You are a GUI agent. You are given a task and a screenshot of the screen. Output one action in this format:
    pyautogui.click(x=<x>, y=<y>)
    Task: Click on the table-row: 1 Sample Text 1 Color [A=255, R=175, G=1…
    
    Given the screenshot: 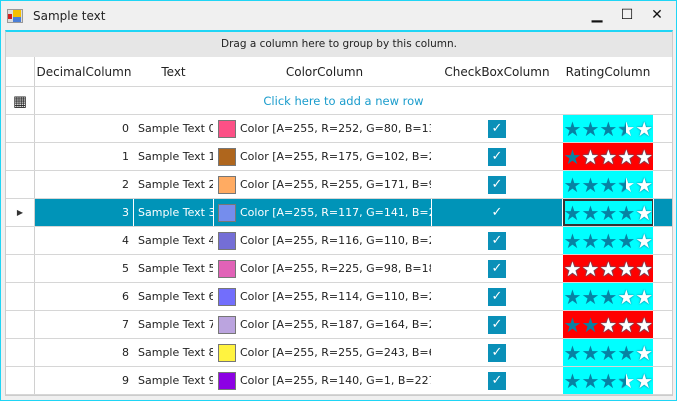 What is the action you would take?
    pyautogui.click(x=339, y=157)
    